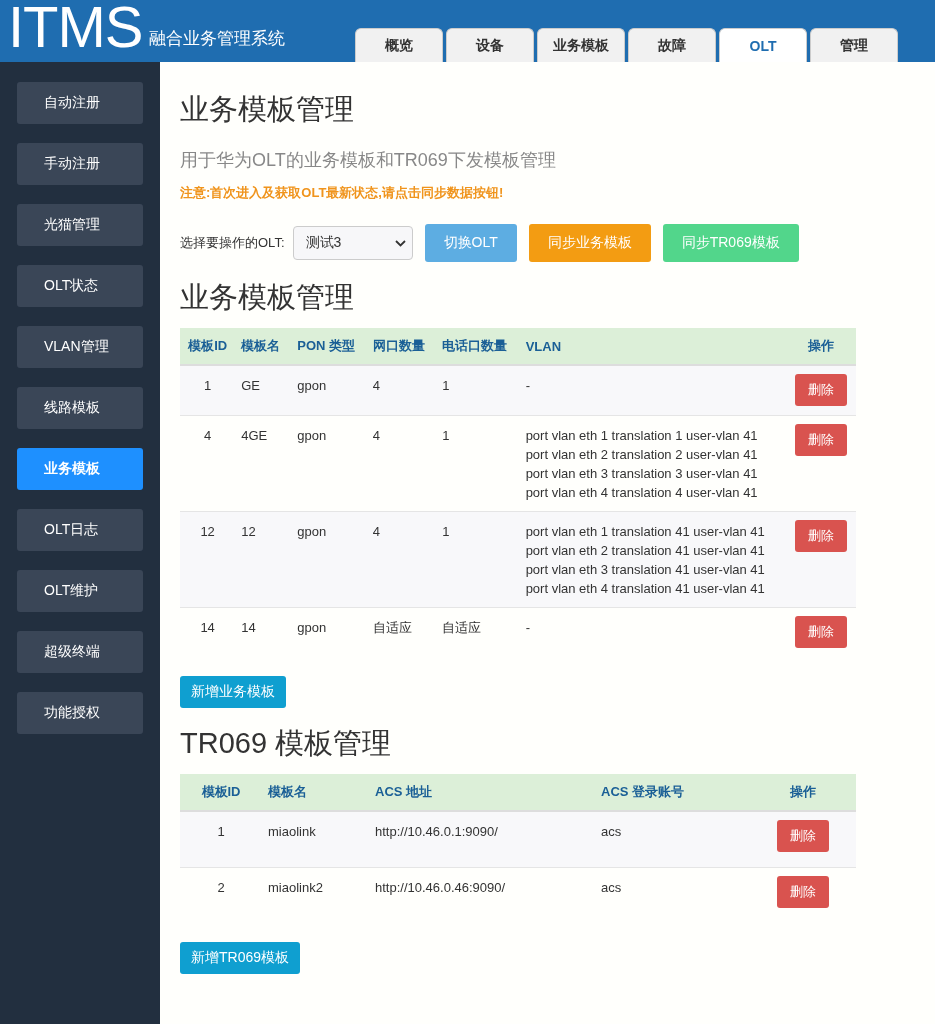 The height and width of the screenshot is (1024, 935). What do you see at coordinates (645, 570) in the screenshot?
I see `vlan-line: port vlan eth 3 translation 41 user-vlan 41` at bounding box center [645, 570].